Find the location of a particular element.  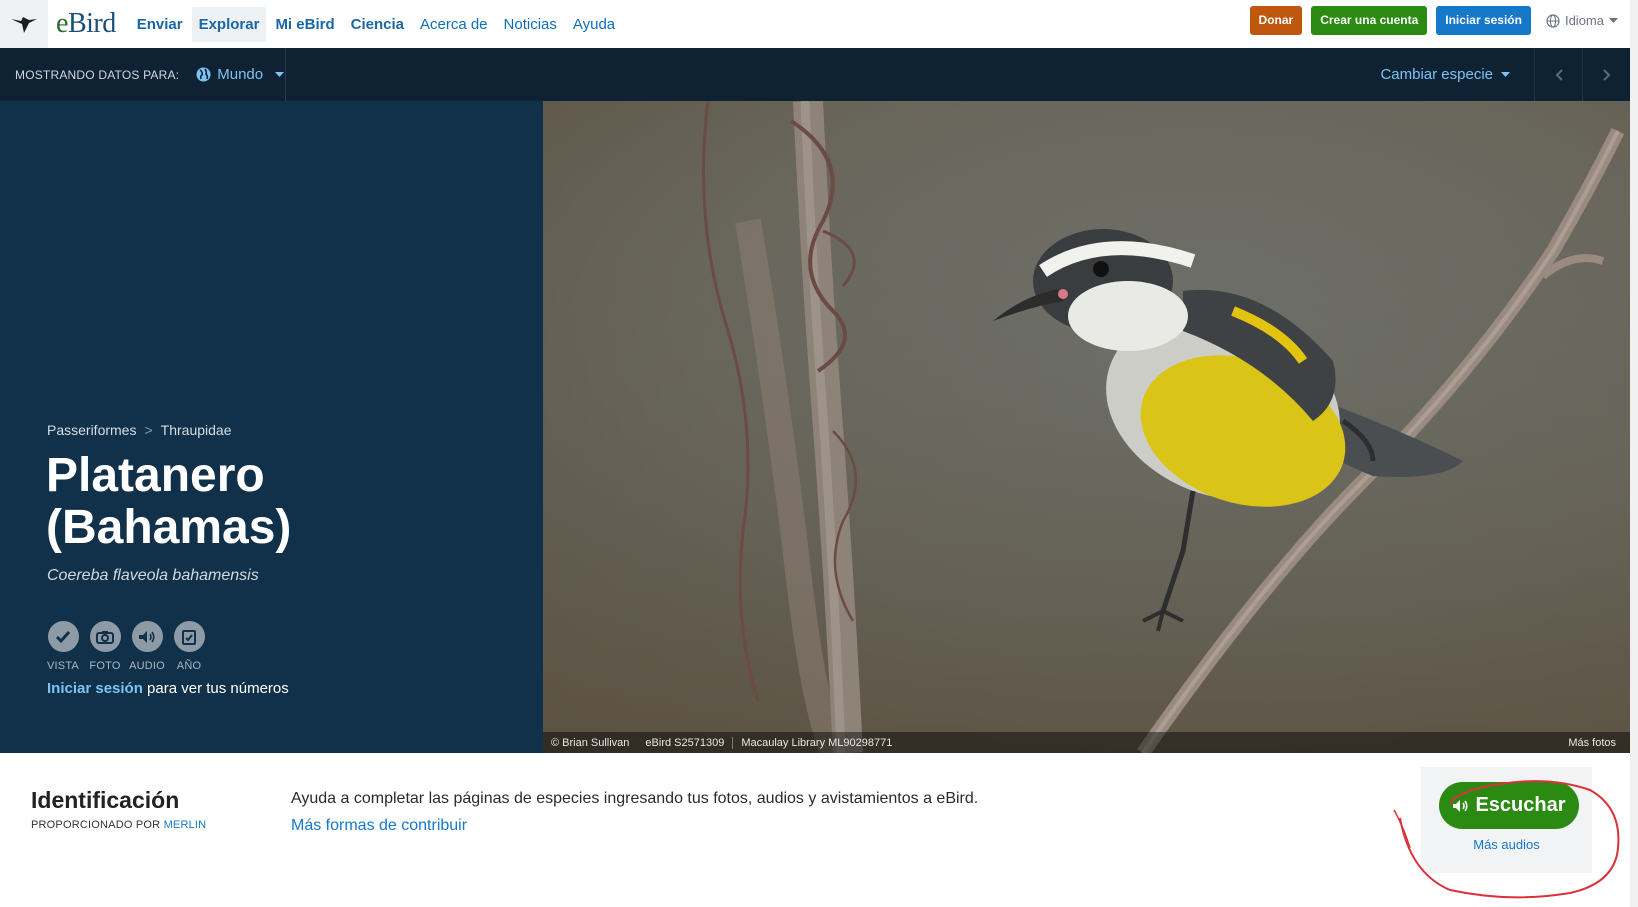

donate-button: Donar is located at coordinates (1276, 20).